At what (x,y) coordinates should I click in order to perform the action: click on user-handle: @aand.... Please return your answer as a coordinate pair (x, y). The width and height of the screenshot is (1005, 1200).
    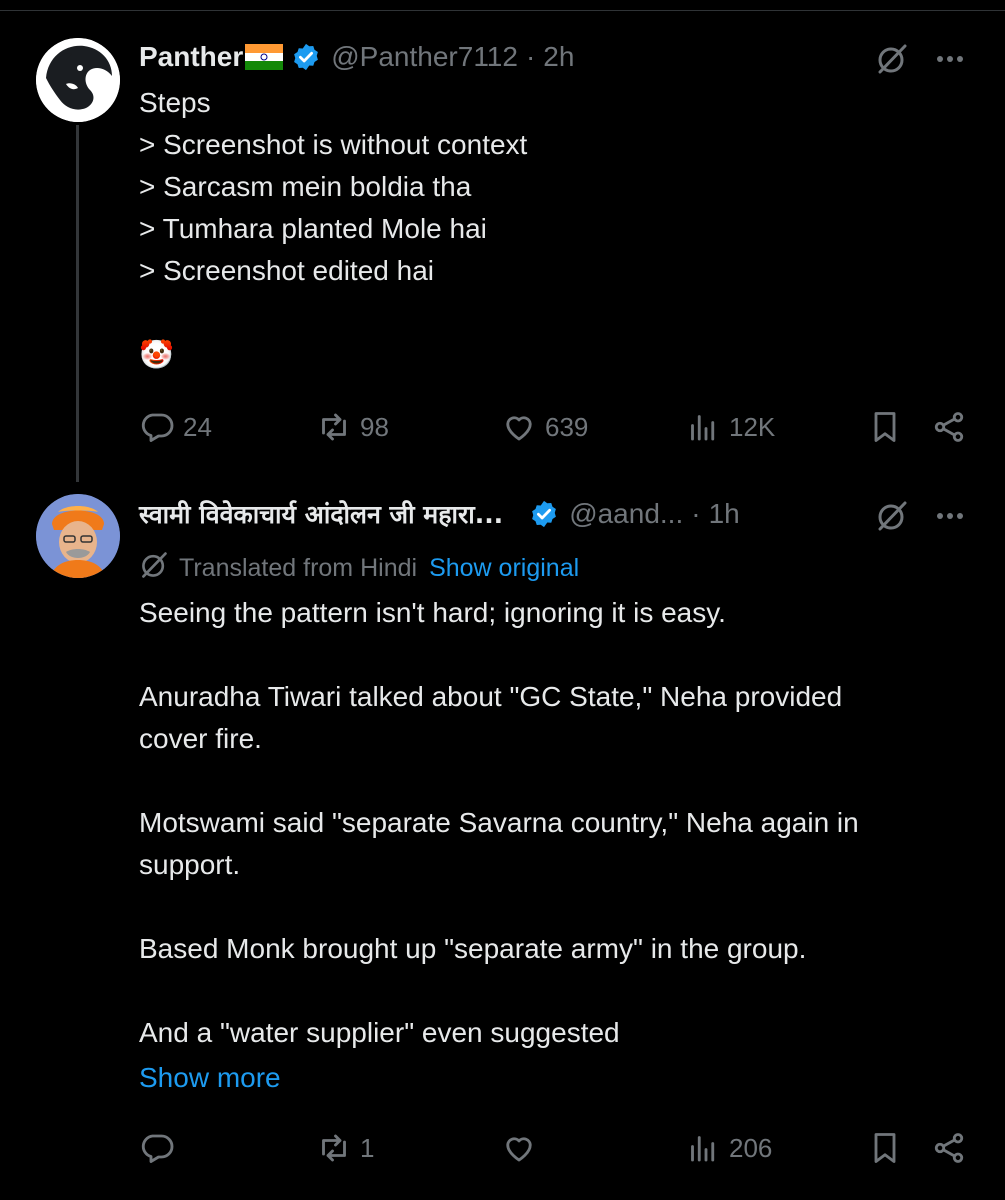
    Looking at the image, I should click on (626, 514).